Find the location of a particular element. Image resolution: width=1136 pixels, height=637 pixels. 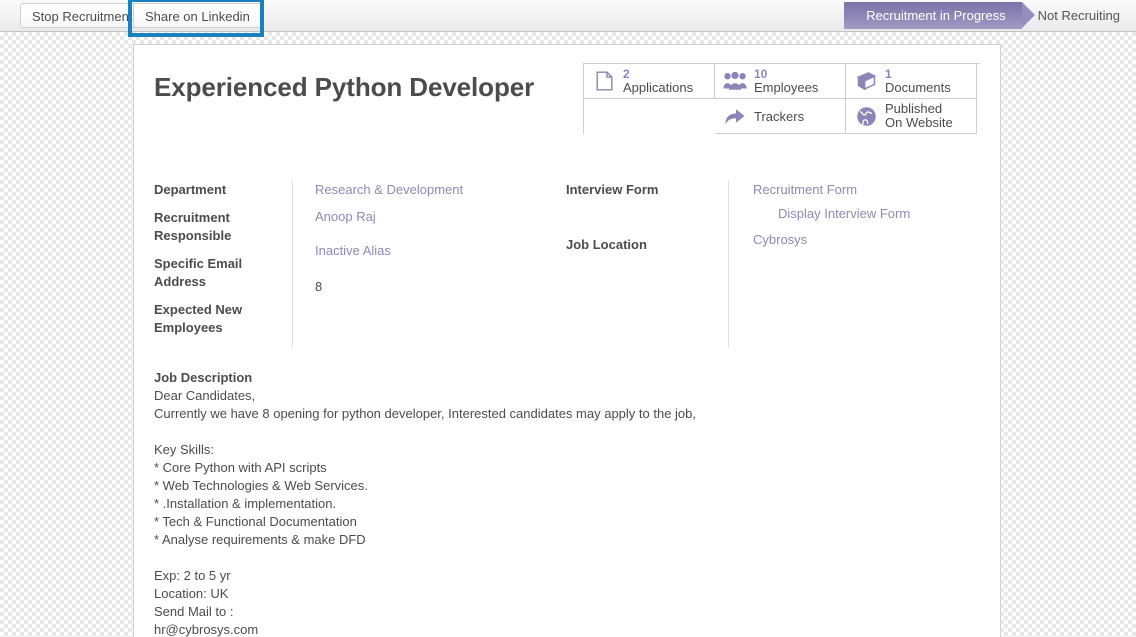

people-icon is located at coordinates (735, 81).